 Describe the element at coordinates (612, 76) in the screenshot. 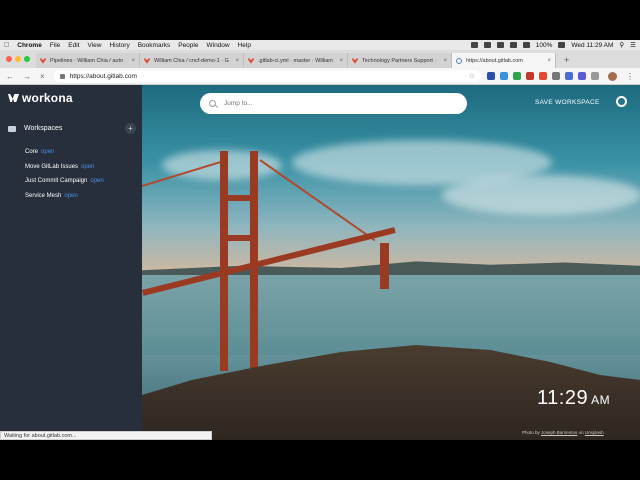

I see `profile-avatar` at that location.